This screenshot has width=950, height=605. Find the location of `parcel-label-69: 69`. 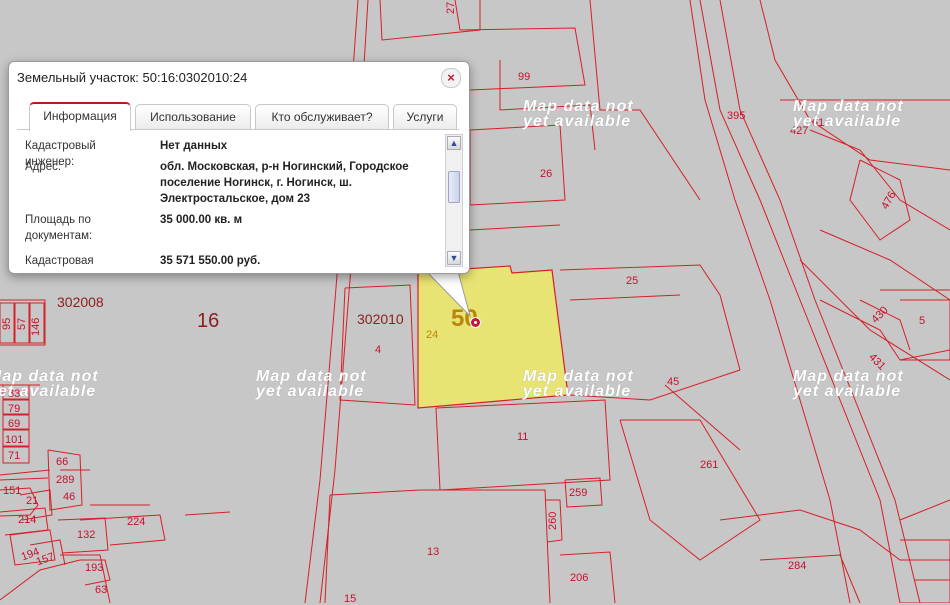

parcel-label-69: 69 is located at coordinates (14, 424).